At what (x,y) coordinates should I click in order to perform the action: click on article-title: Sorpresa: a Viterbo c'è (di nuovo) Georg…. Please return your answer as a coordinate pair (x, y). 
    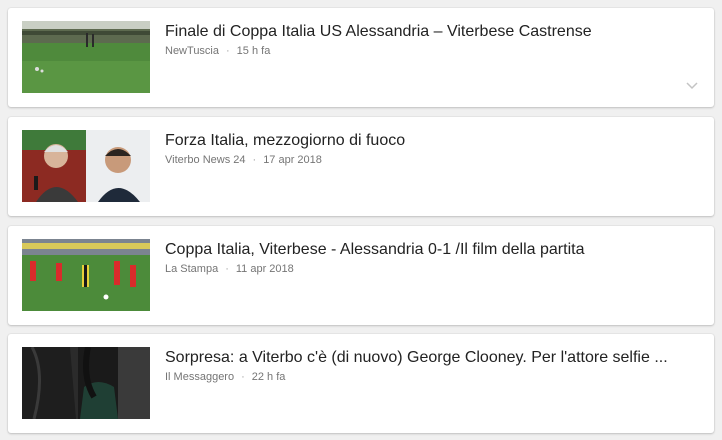
    Looking at the image, I should click on (430, 358).